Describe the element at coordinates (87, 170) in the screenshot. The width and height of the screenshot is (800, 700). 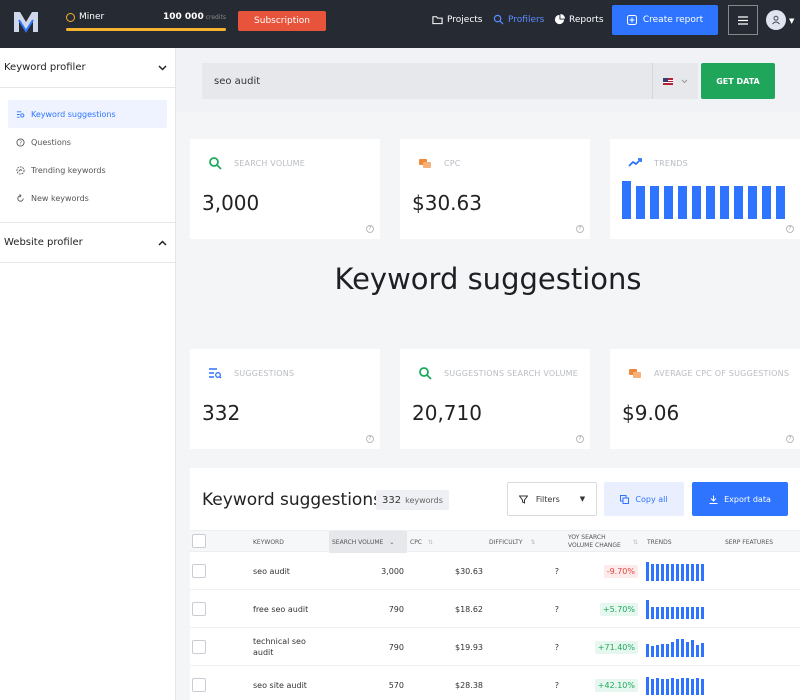
I see `sidebar-item-trending-keywords: Trending keywords` at that location.